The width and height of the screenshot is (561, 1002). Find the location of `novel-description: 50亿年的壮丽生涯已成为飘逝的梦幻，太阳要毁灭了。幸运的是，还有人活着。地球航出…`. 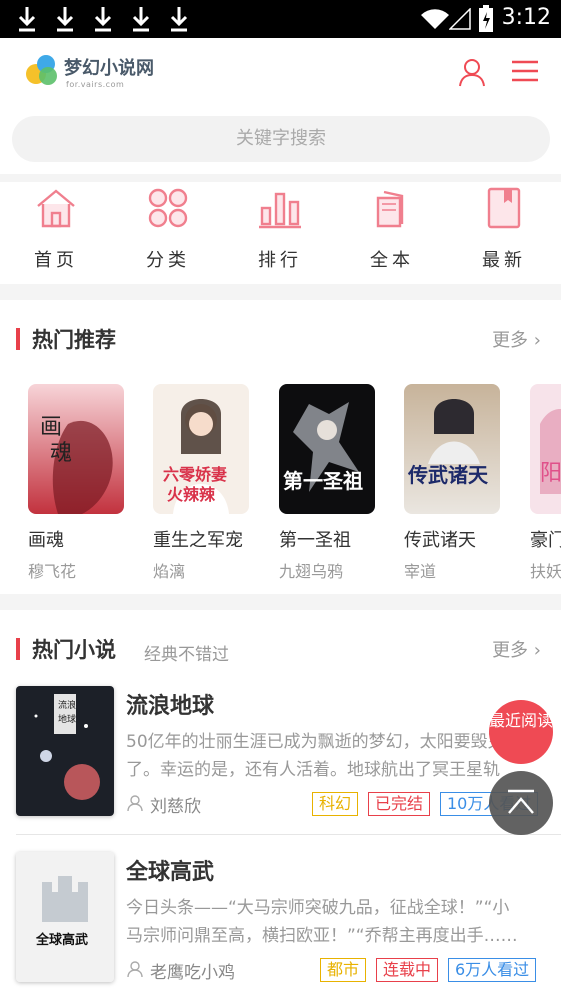

novel-description: 50亿年的壮丽生涯已成为飘逝的梦幻，太阳要毁灭了。幸运的是，还有人活着。地球航出… is located at coordinates (315, 756).